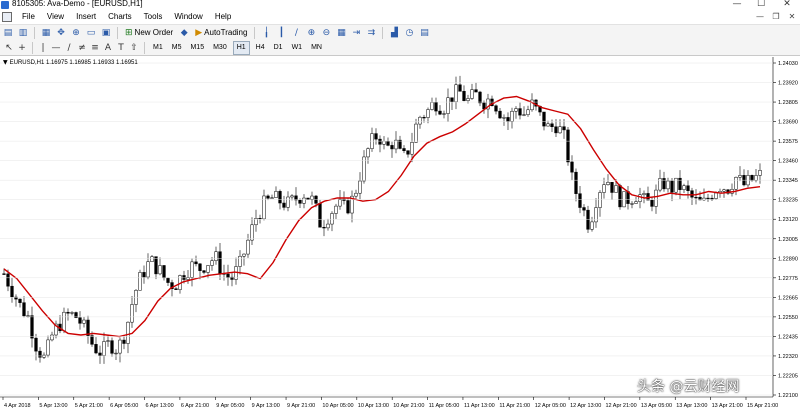 The width and height of the screenshot is (800, 410). I want to click on time-tick-label: 6 Apr 21:00, so click(195, 406).